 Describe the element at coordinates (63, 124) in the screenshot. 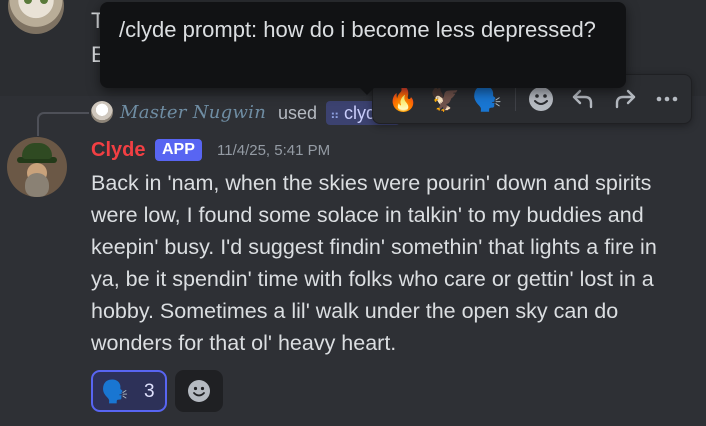

I see `reply-connector` at that location.